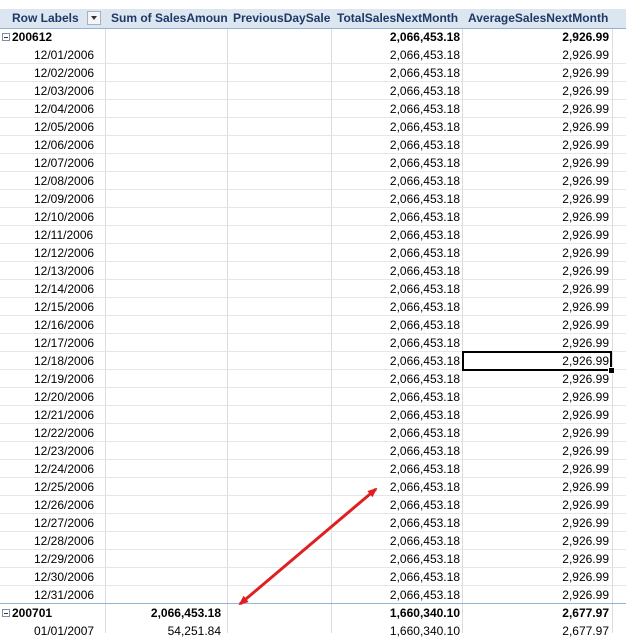  I want to click on annotation-double-arrow, so click(308, 546).